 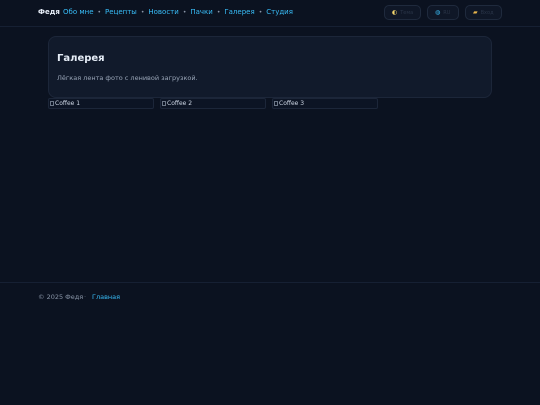 I want to click on theme-label: Тема, so click(x=407, y=12).